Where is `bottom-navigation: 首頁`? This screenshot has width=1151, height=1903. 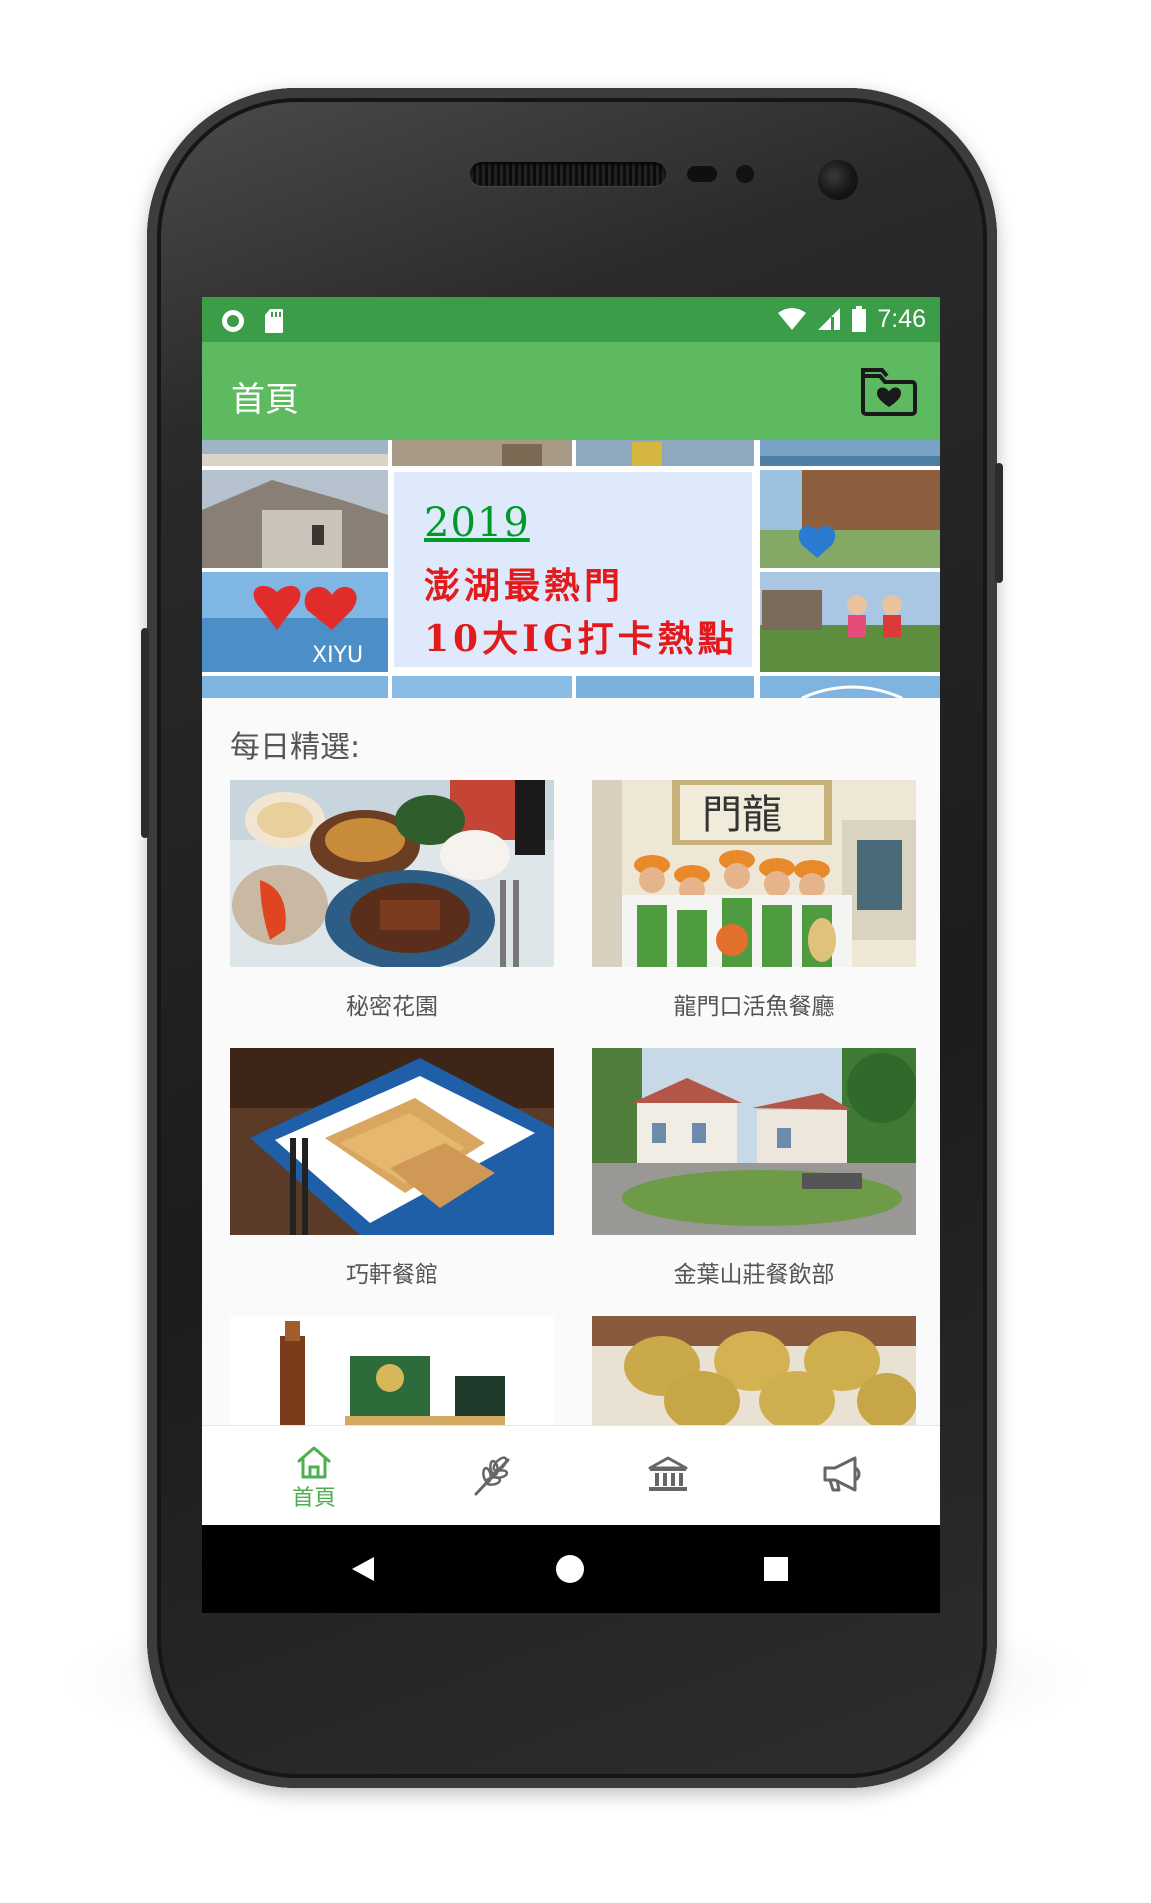
bottom-navigation: 首頁 is located at coordinates (571, 1475).